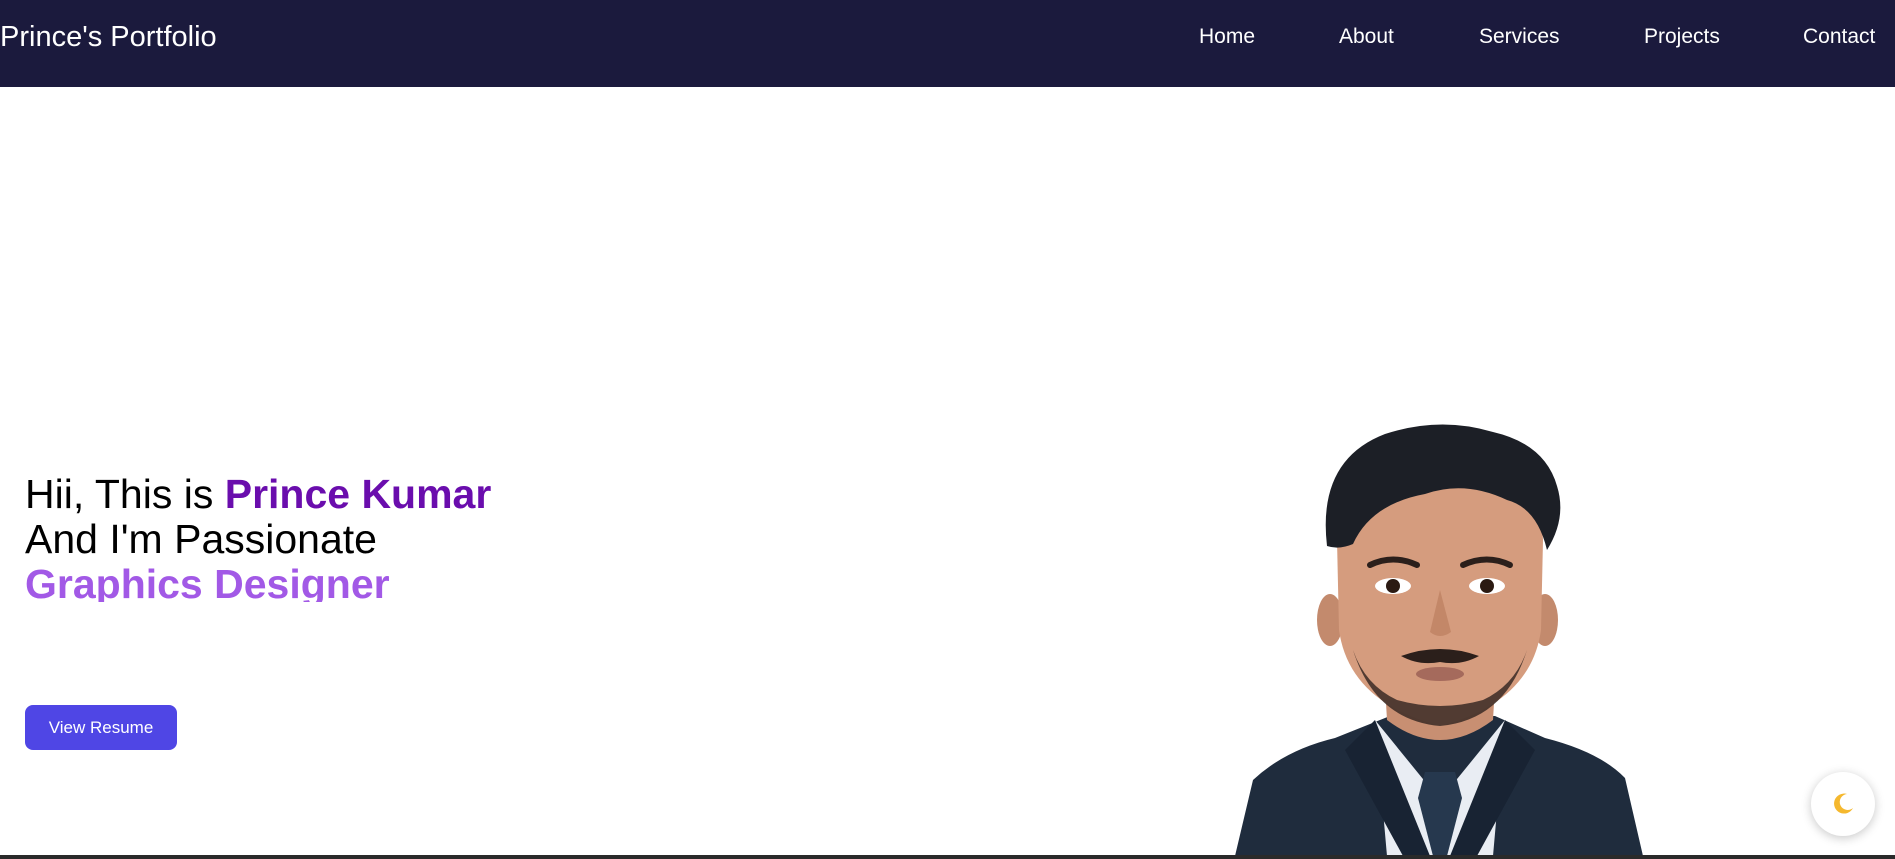 This screenshot has width=1895, height=859. Describe the element at coordinates (1366, 37) in the screenshot. I see `nav-link-about: About` at that location.